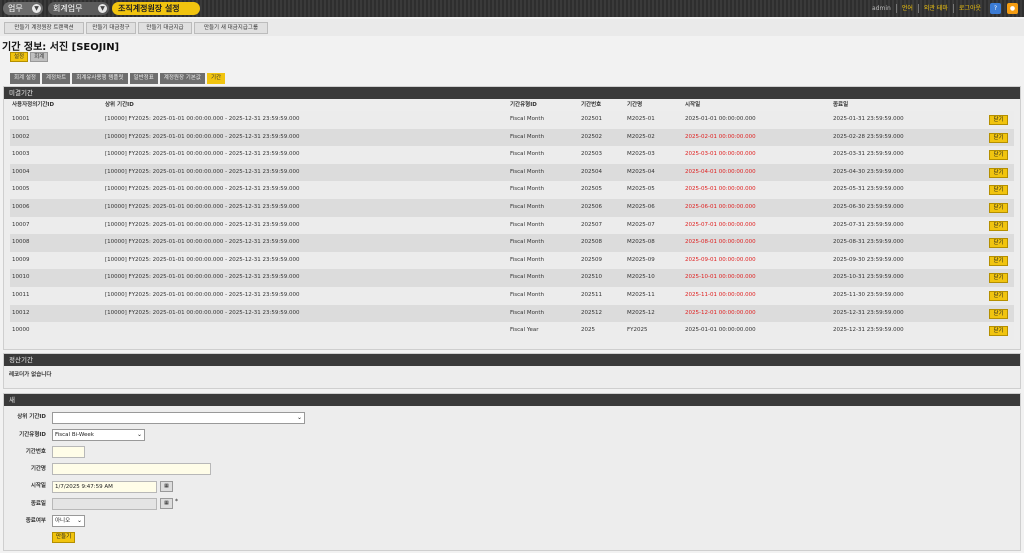 This screenshot has height=553, width=1024. Describe the element at coordinates (98, 435) in the screenshot. I see `period-type-select: Fiscal Bi-Week ⌄` at that location.